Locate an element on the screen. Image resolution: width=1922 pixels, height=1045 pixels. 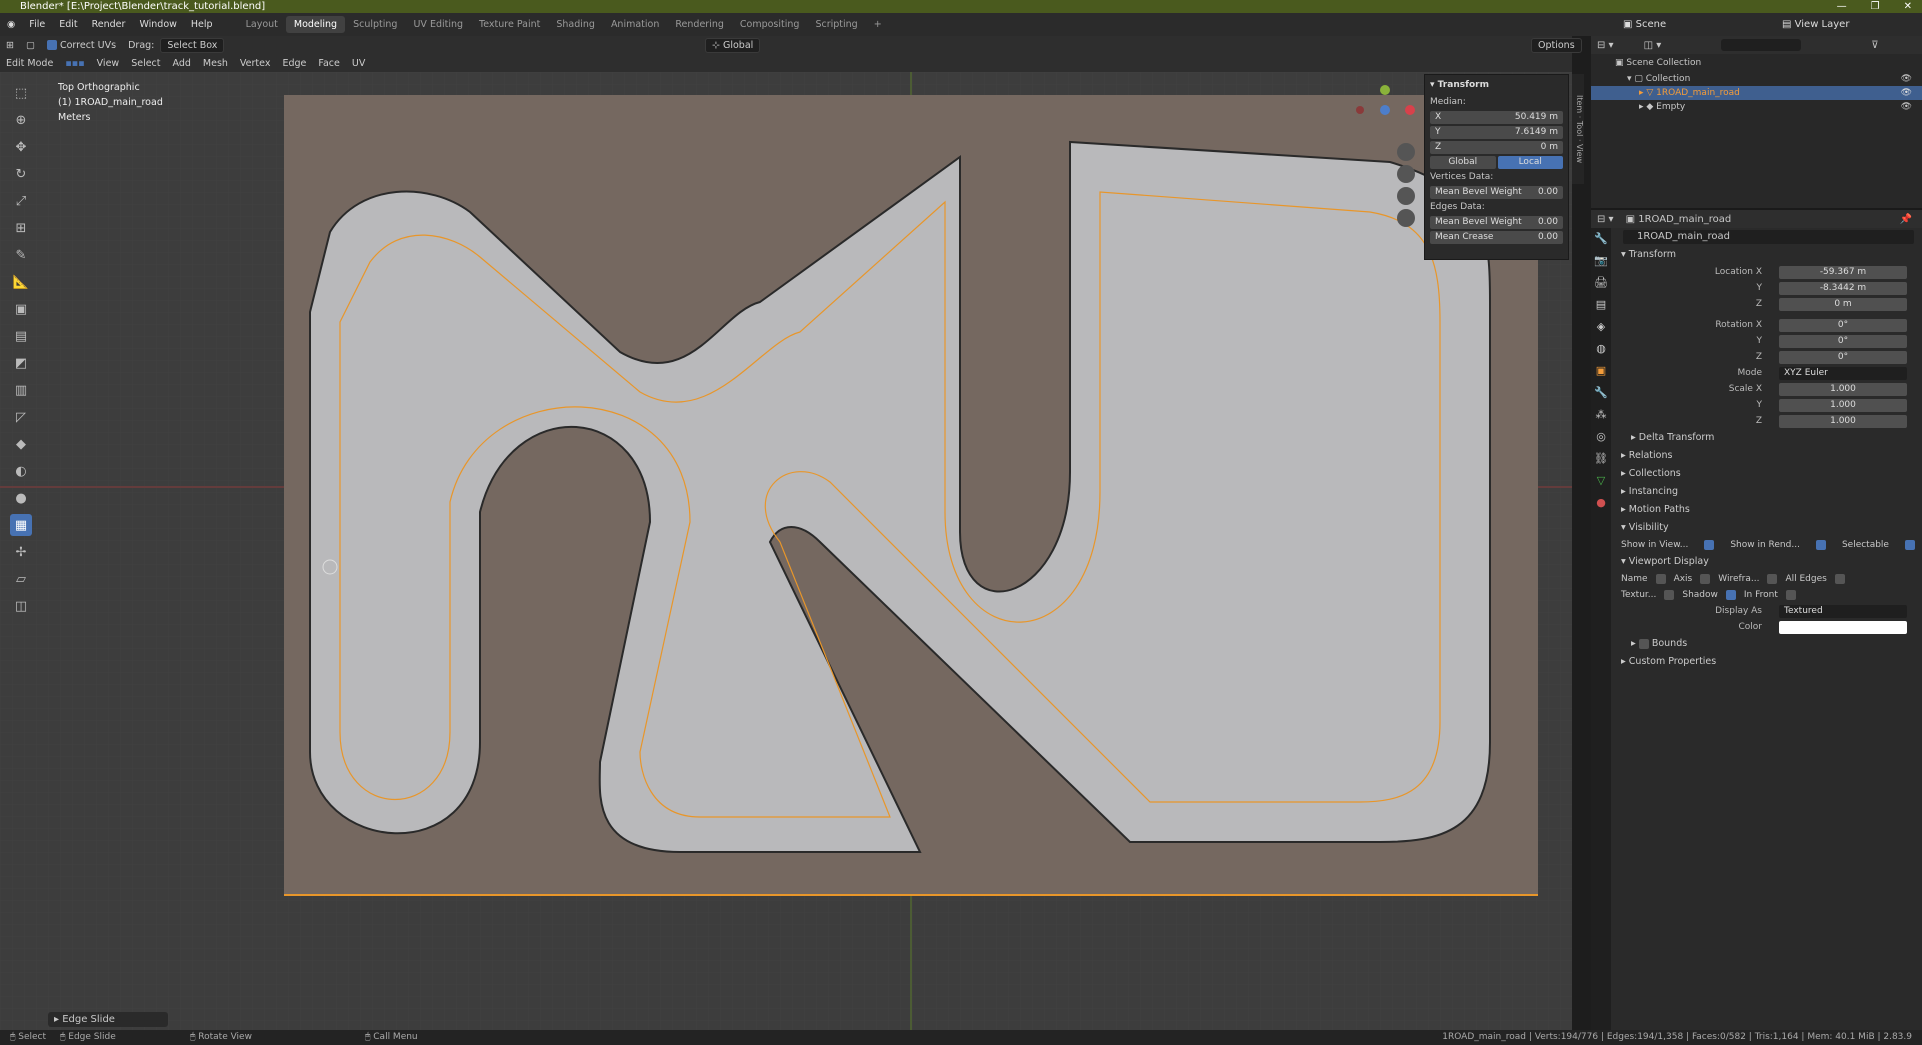
tab-texture-paint: Texture Paint is located at coordinates (509, 24).